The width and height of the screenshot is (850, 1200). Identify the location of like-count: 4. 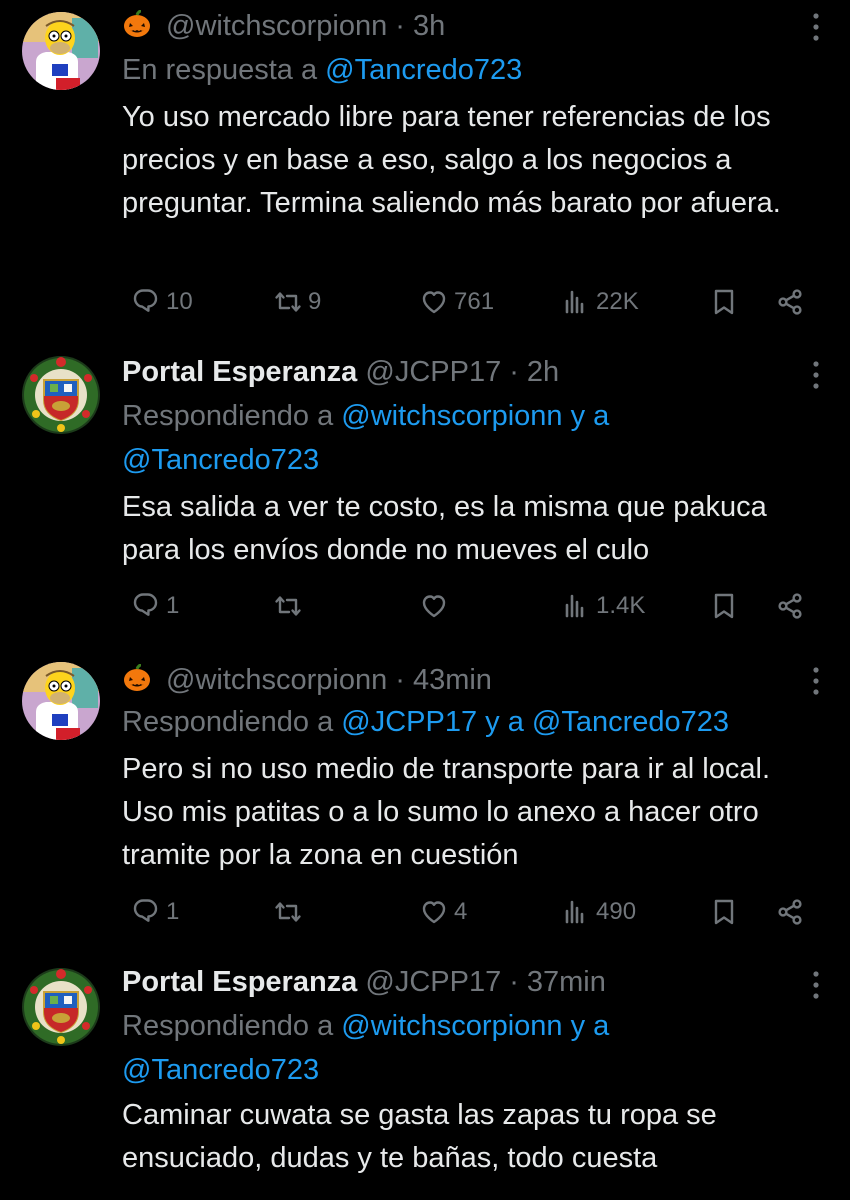
(461, 911).